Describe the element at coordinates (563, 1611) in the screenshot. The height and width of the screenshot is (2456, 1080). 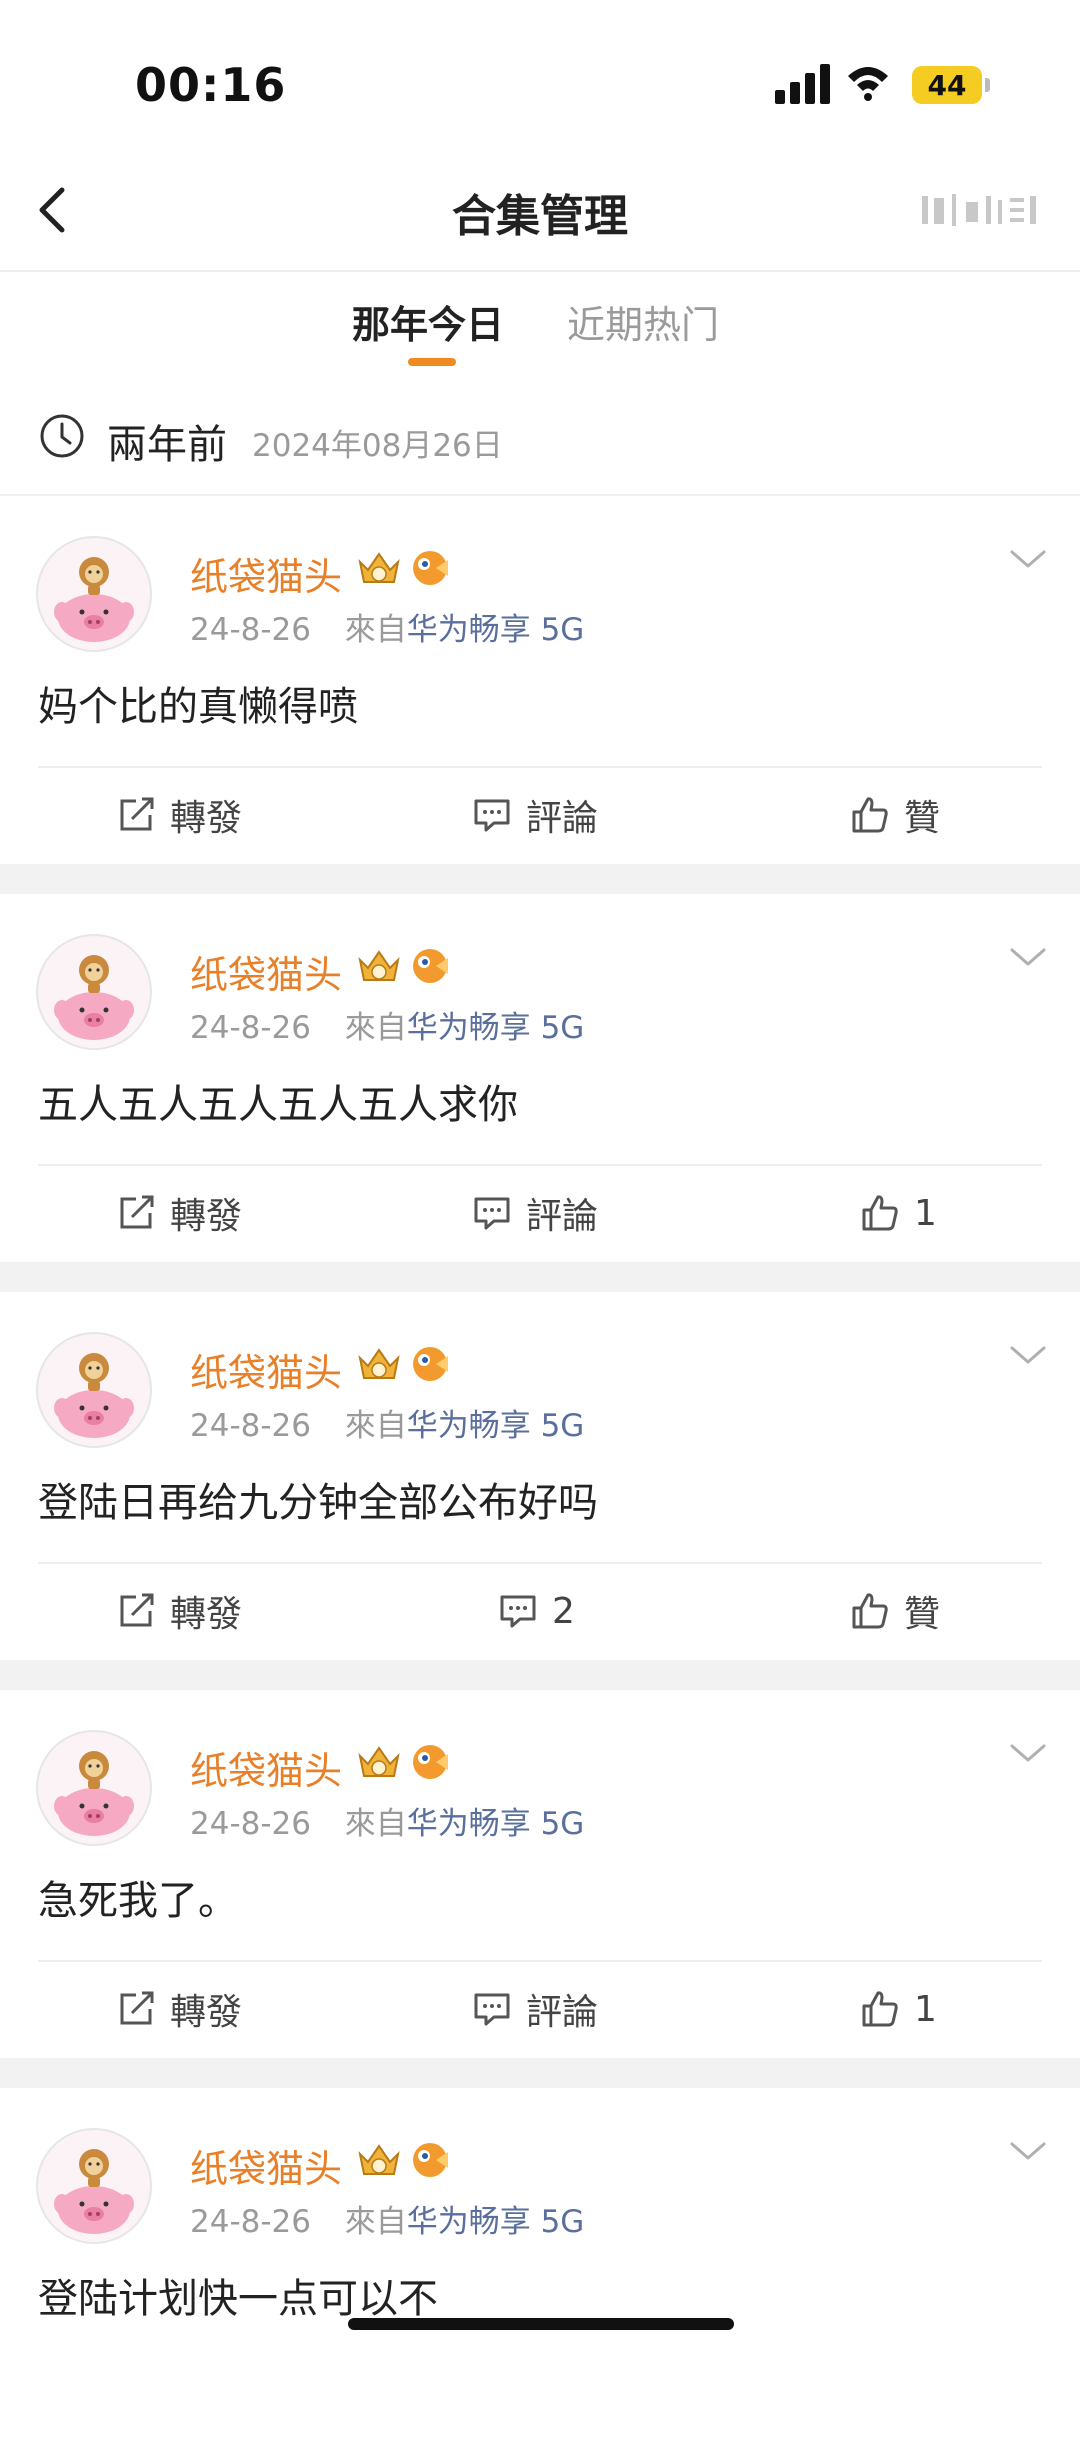
I see `comment-label: 2` at that location.